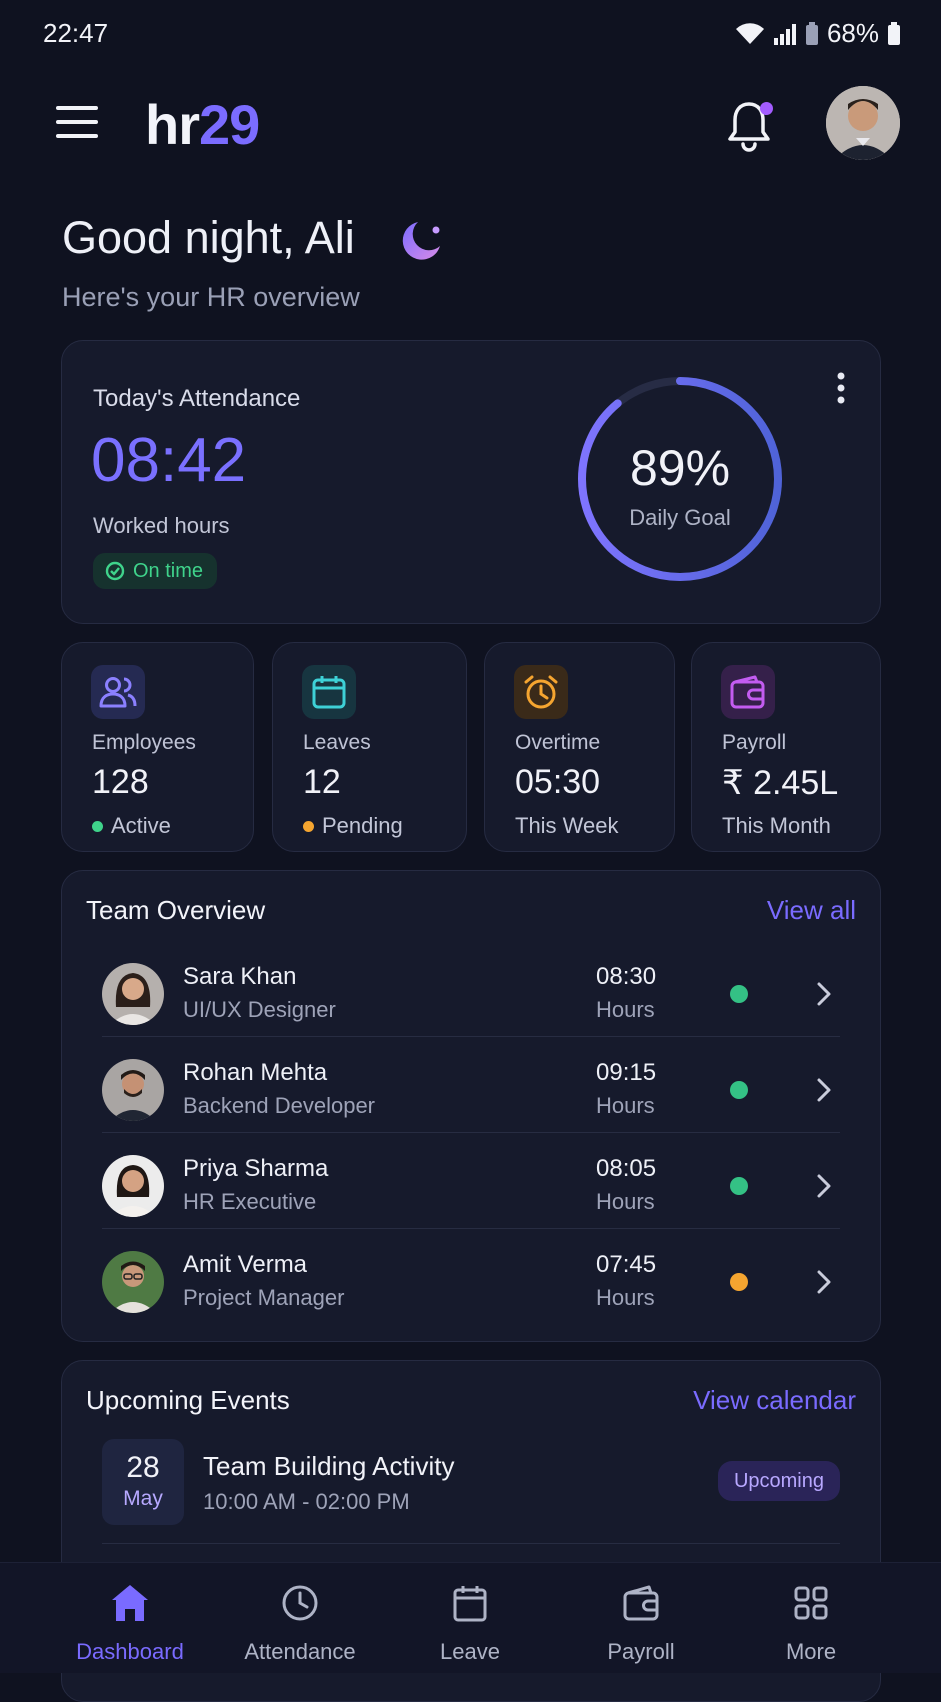  What do you see at coordinates (558, 782) in the screenshot?
I see `stat-value: 05:30` at bounding box center [558, 782].